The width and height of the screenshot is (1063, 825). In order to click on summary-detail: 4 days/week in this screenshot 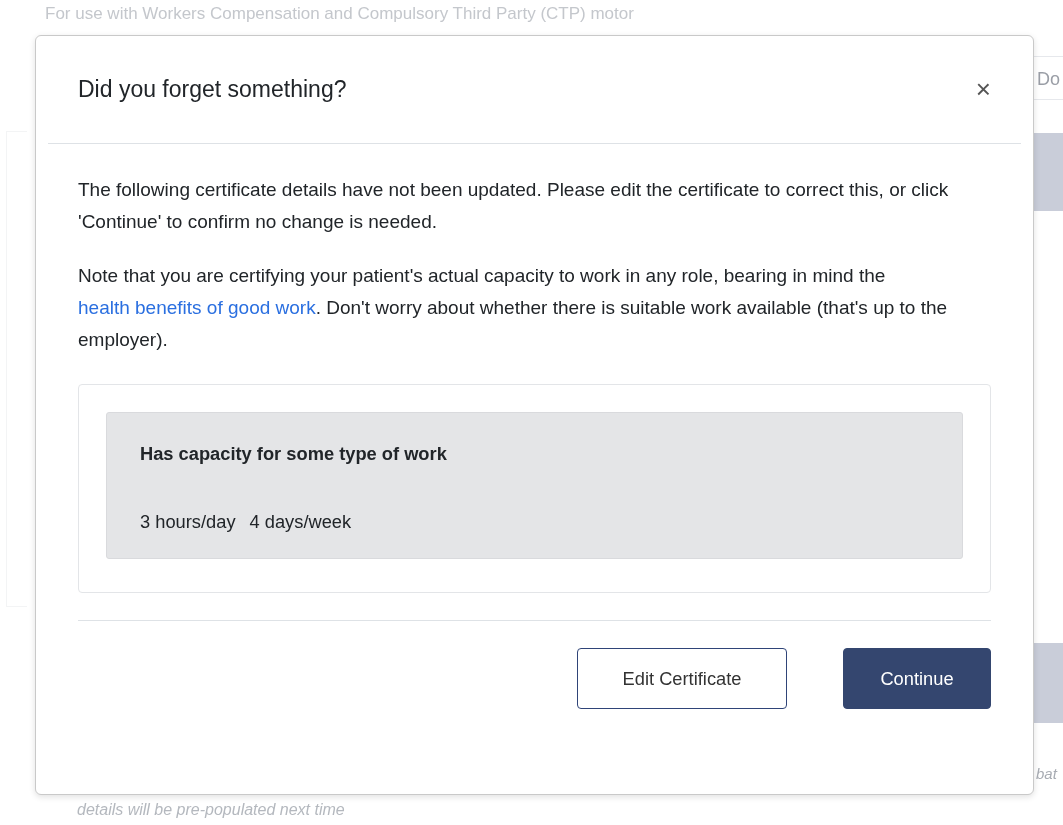, I will do `click(300, 522)`.